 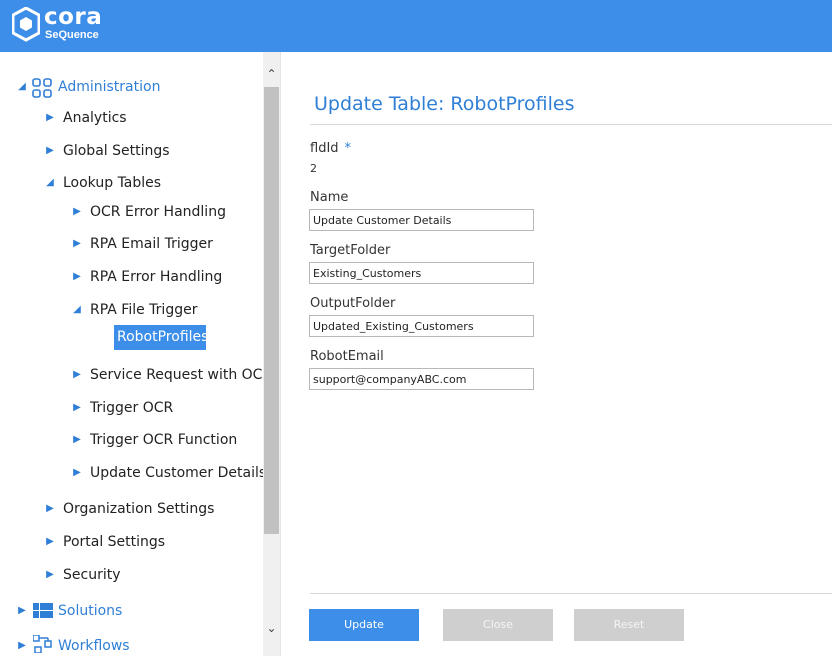 What do you see at coordinates (324, 148) in the screenshot?
I see `fldid-label-text: fldId` at bounding box center [324, 148].